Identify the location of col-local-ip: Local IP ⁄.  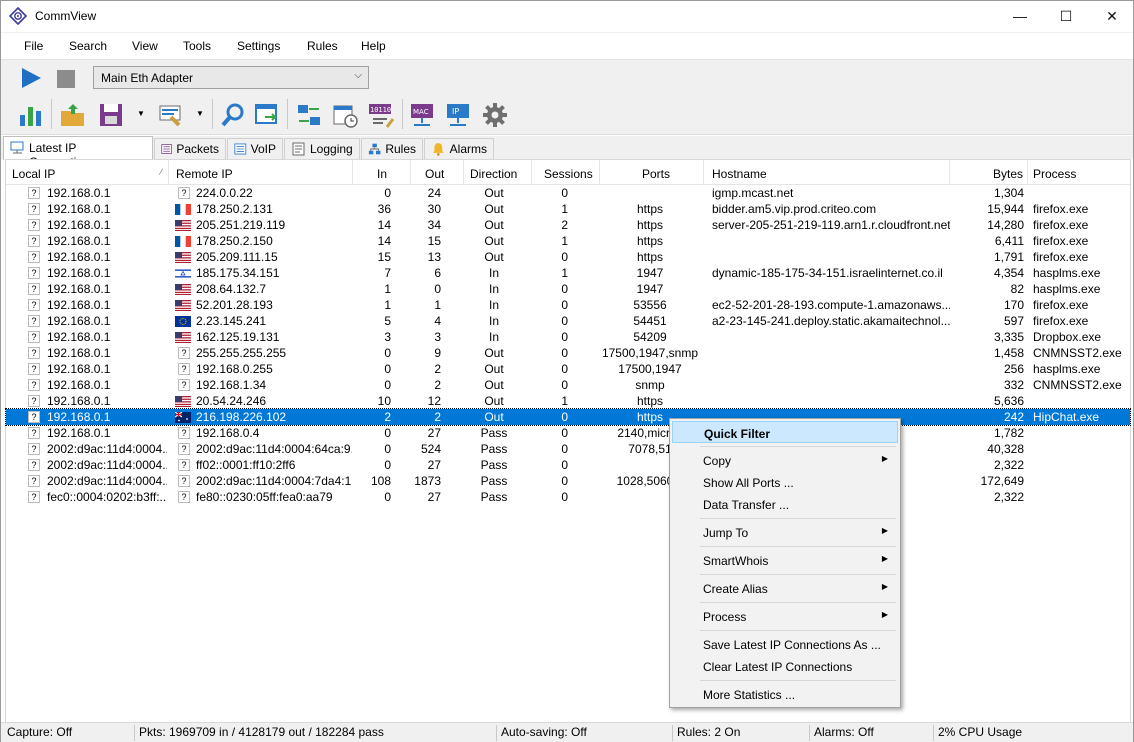
(87, 172).